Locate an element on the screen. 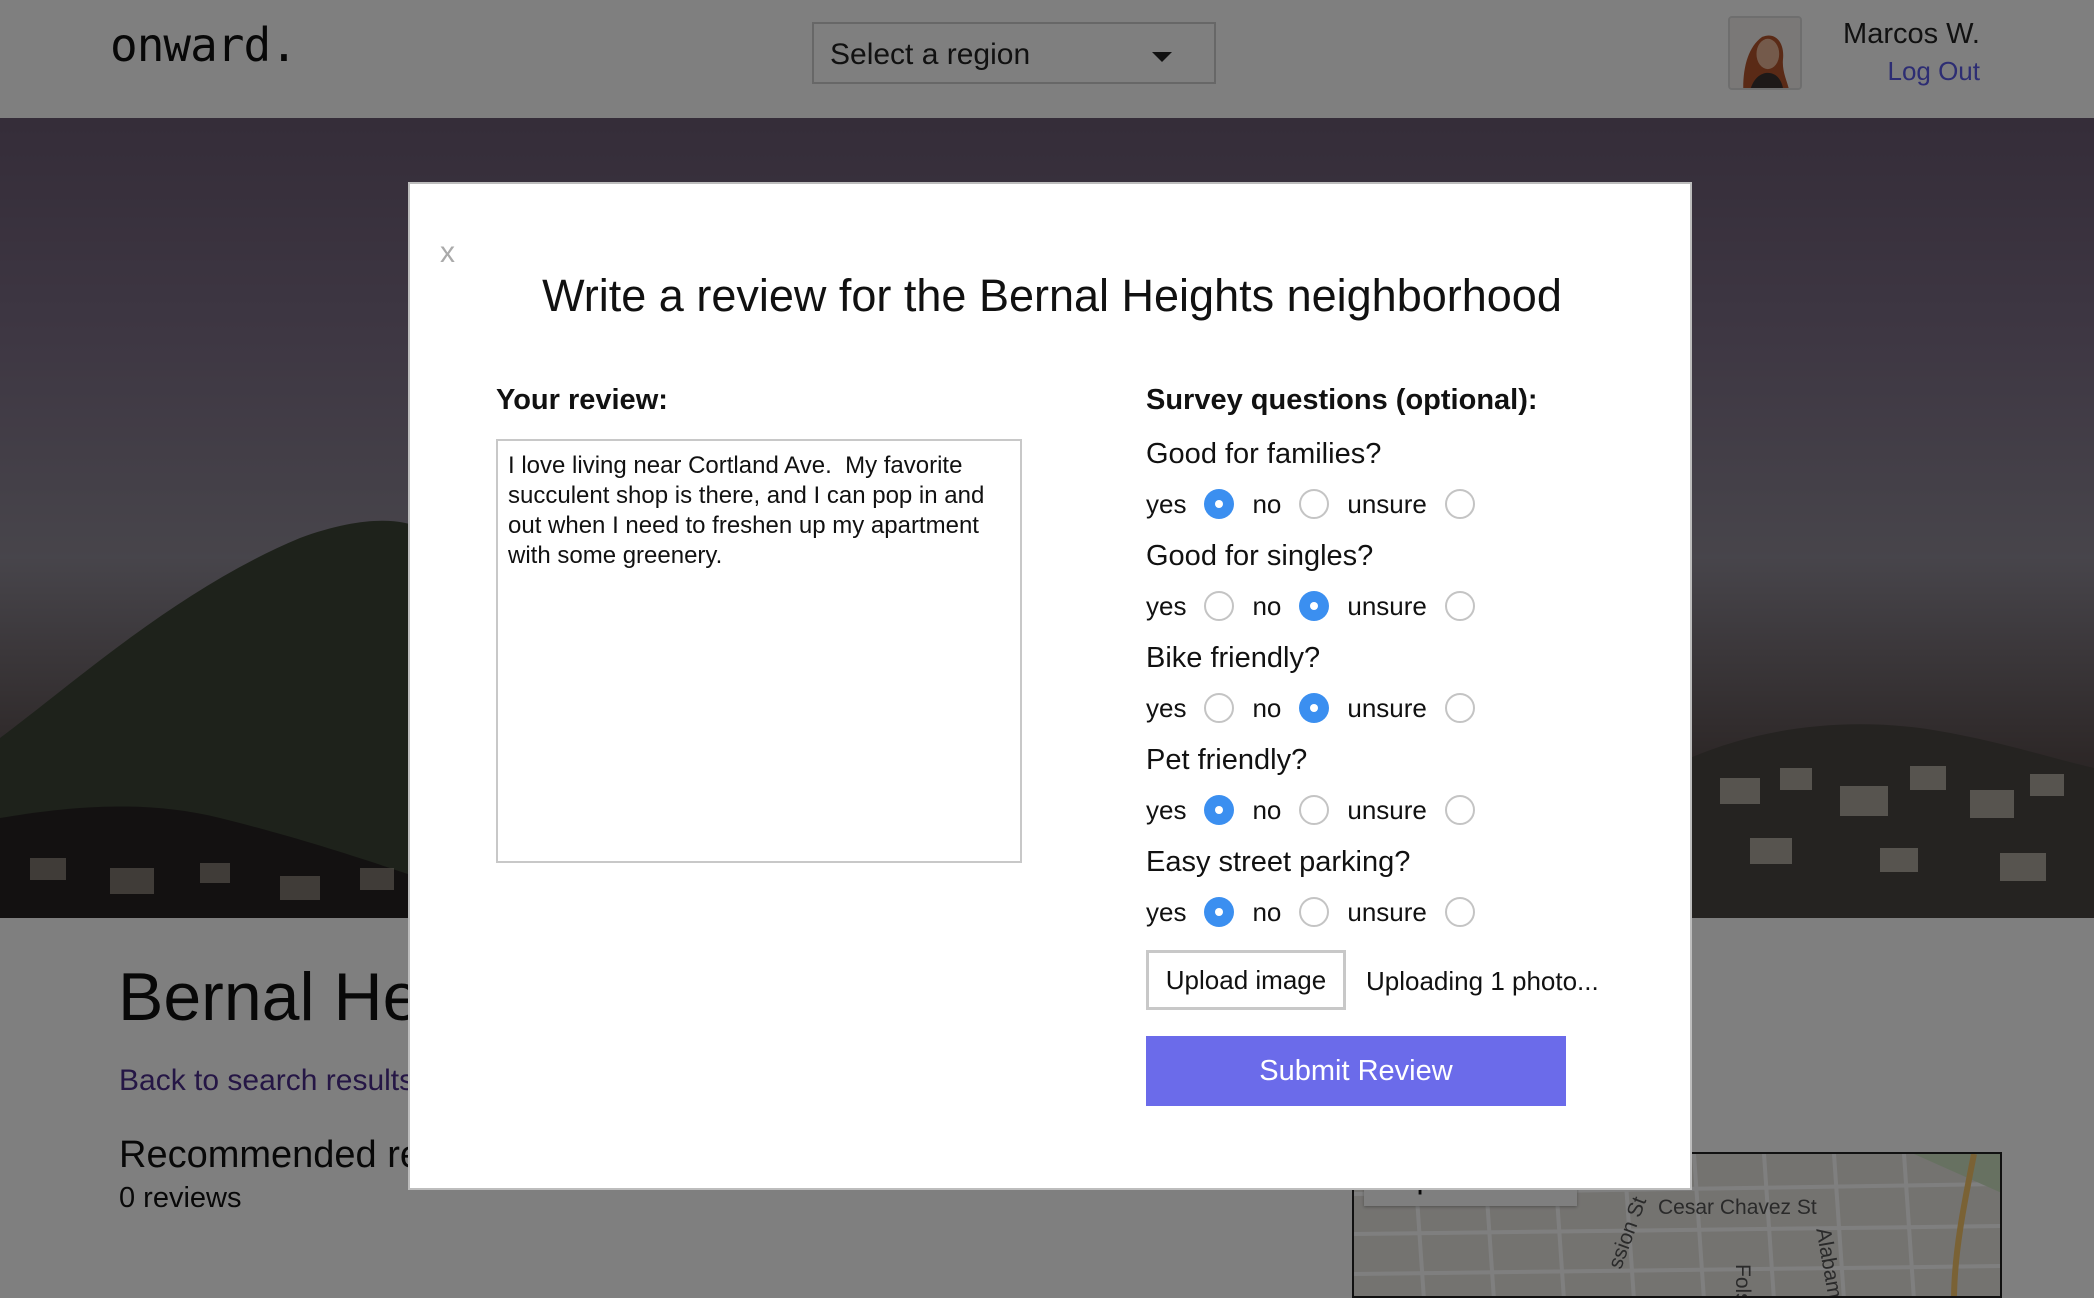 Image resolution: width=2094 pixels, height=1298 pixels. survey-question-text: Easy street parking? is located at coordinates (1278, 862).